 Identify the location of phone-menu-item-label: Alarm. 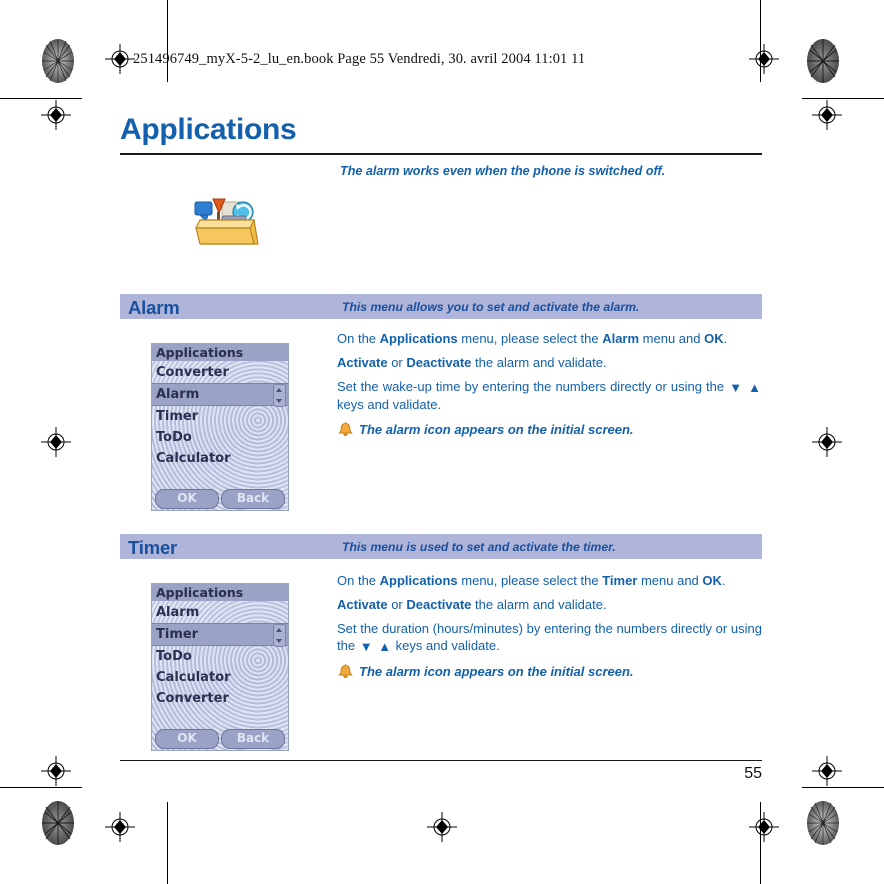
(178, 394).